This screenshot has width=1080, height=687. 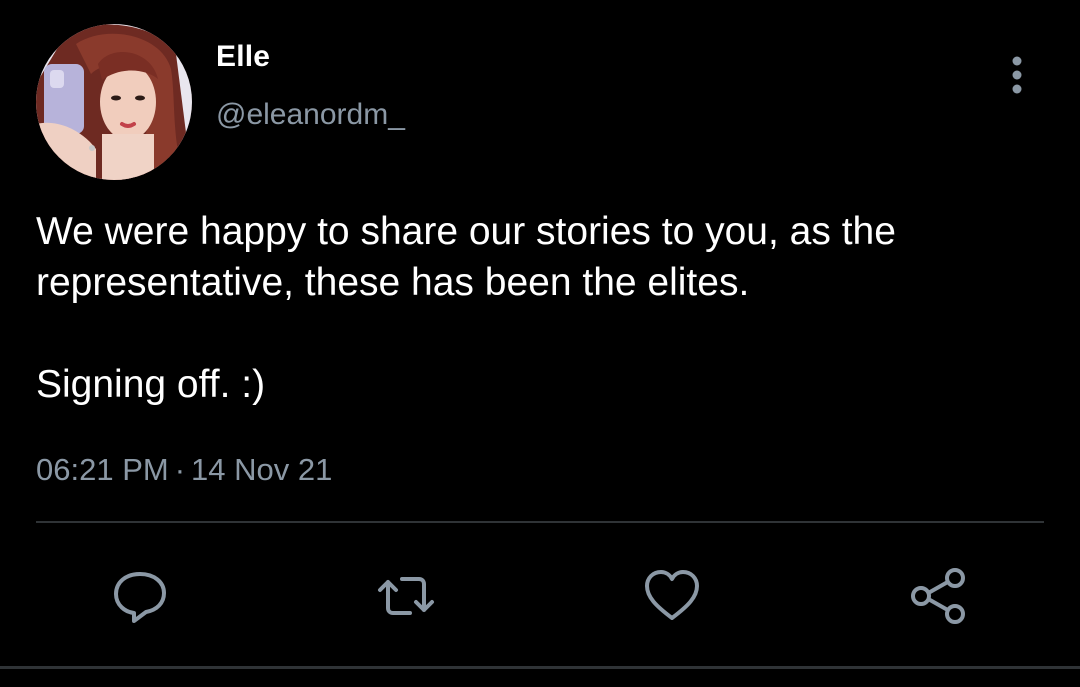 I want to click on vertical-ellipsis-icon, so click(x=1017, y=75).